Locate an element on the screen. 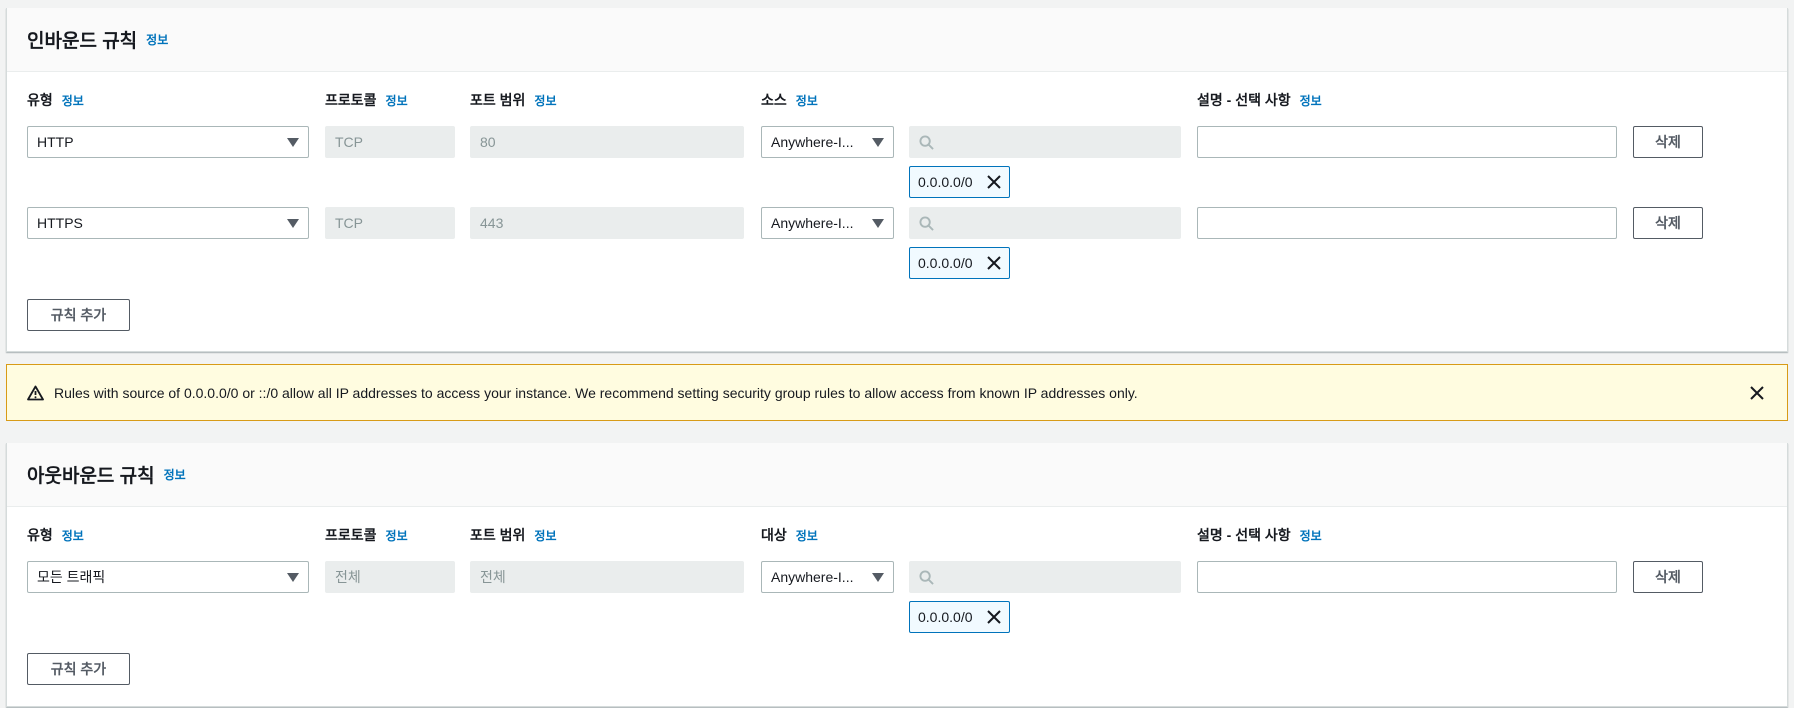  rule-type-select: 모든 트래픽 is located at coordinates (168, 577).